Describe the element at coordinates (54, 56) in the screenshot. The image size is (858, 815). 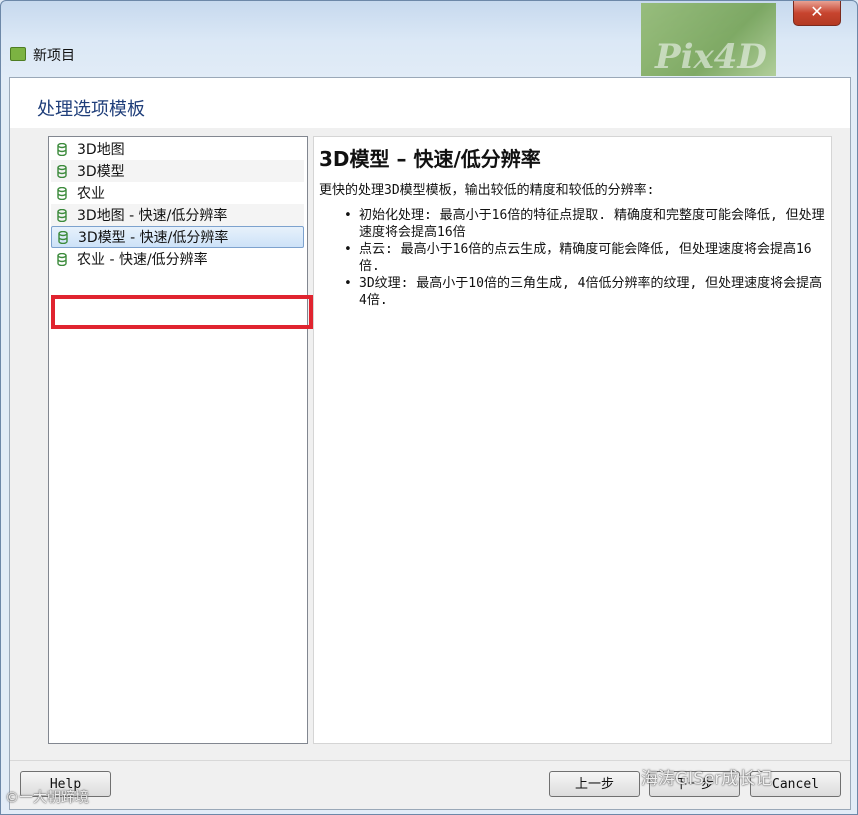
I see `window-title: 新项目` at that location.